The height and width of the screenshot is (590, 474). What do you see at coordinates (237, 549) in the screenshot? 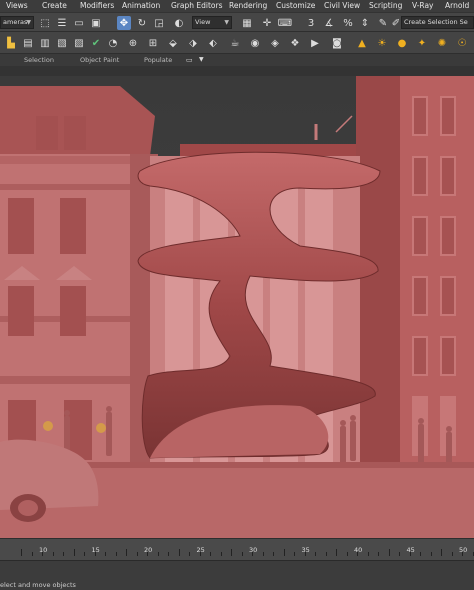
I see `timeline-ruler: 10 15 20 25 30 35 40 45 50` at bounding box center [237, 549].